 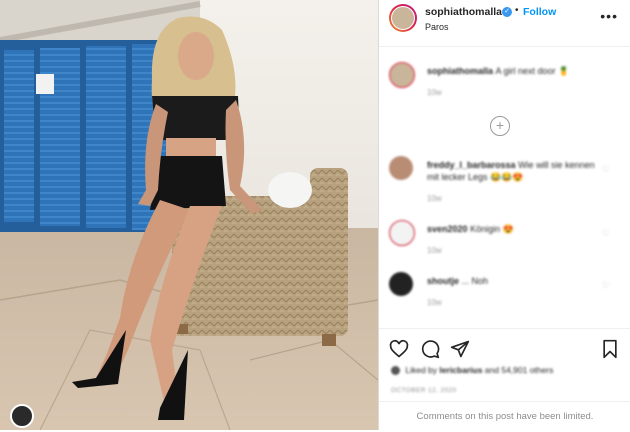 What do you see at coordinates (500, 126) in the screenshot?
I see `plus-circle-icon: +` at bounding box center [500, 126].